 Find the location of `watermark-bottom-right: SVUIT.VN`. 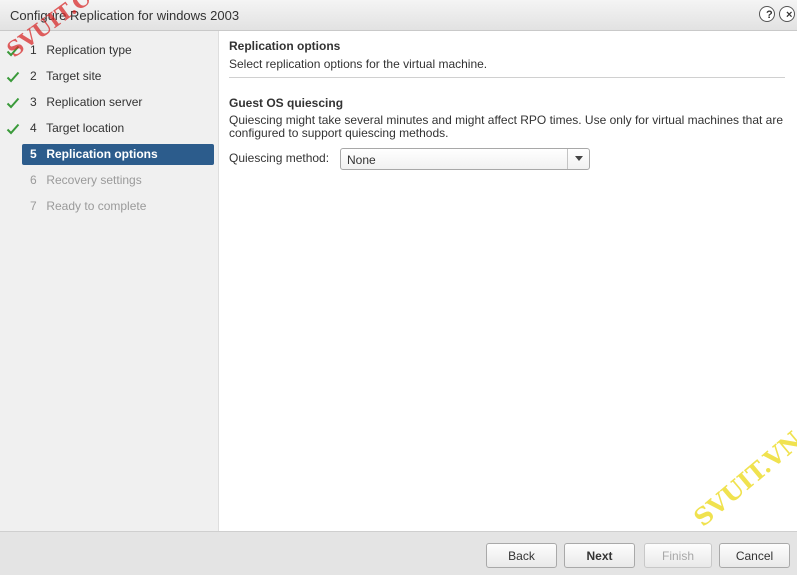

watermark-bottom-right: SVUIT.VN is located at coordinates (742, 479).